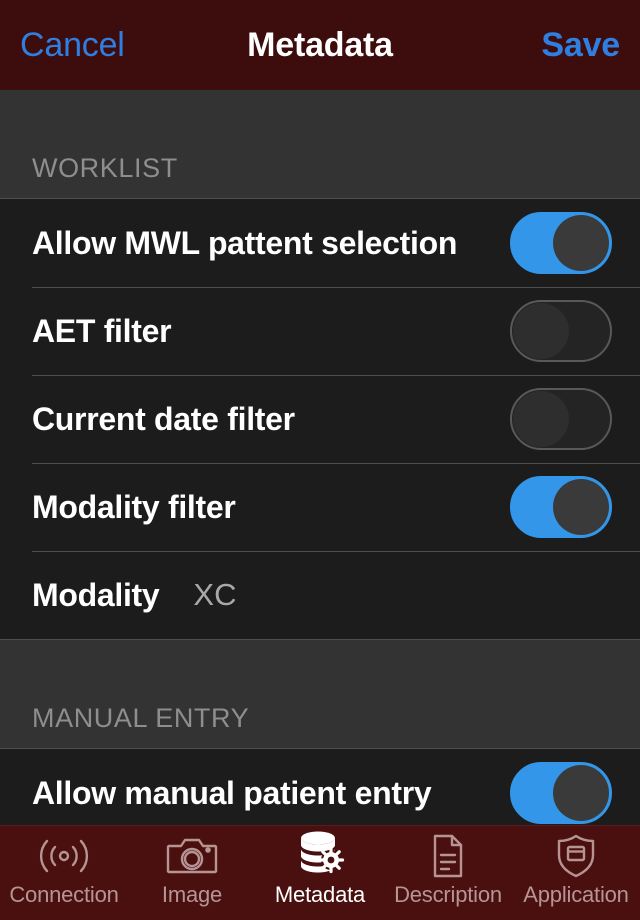  I want to click on setting-label: Current date filter, so click(163, 418).